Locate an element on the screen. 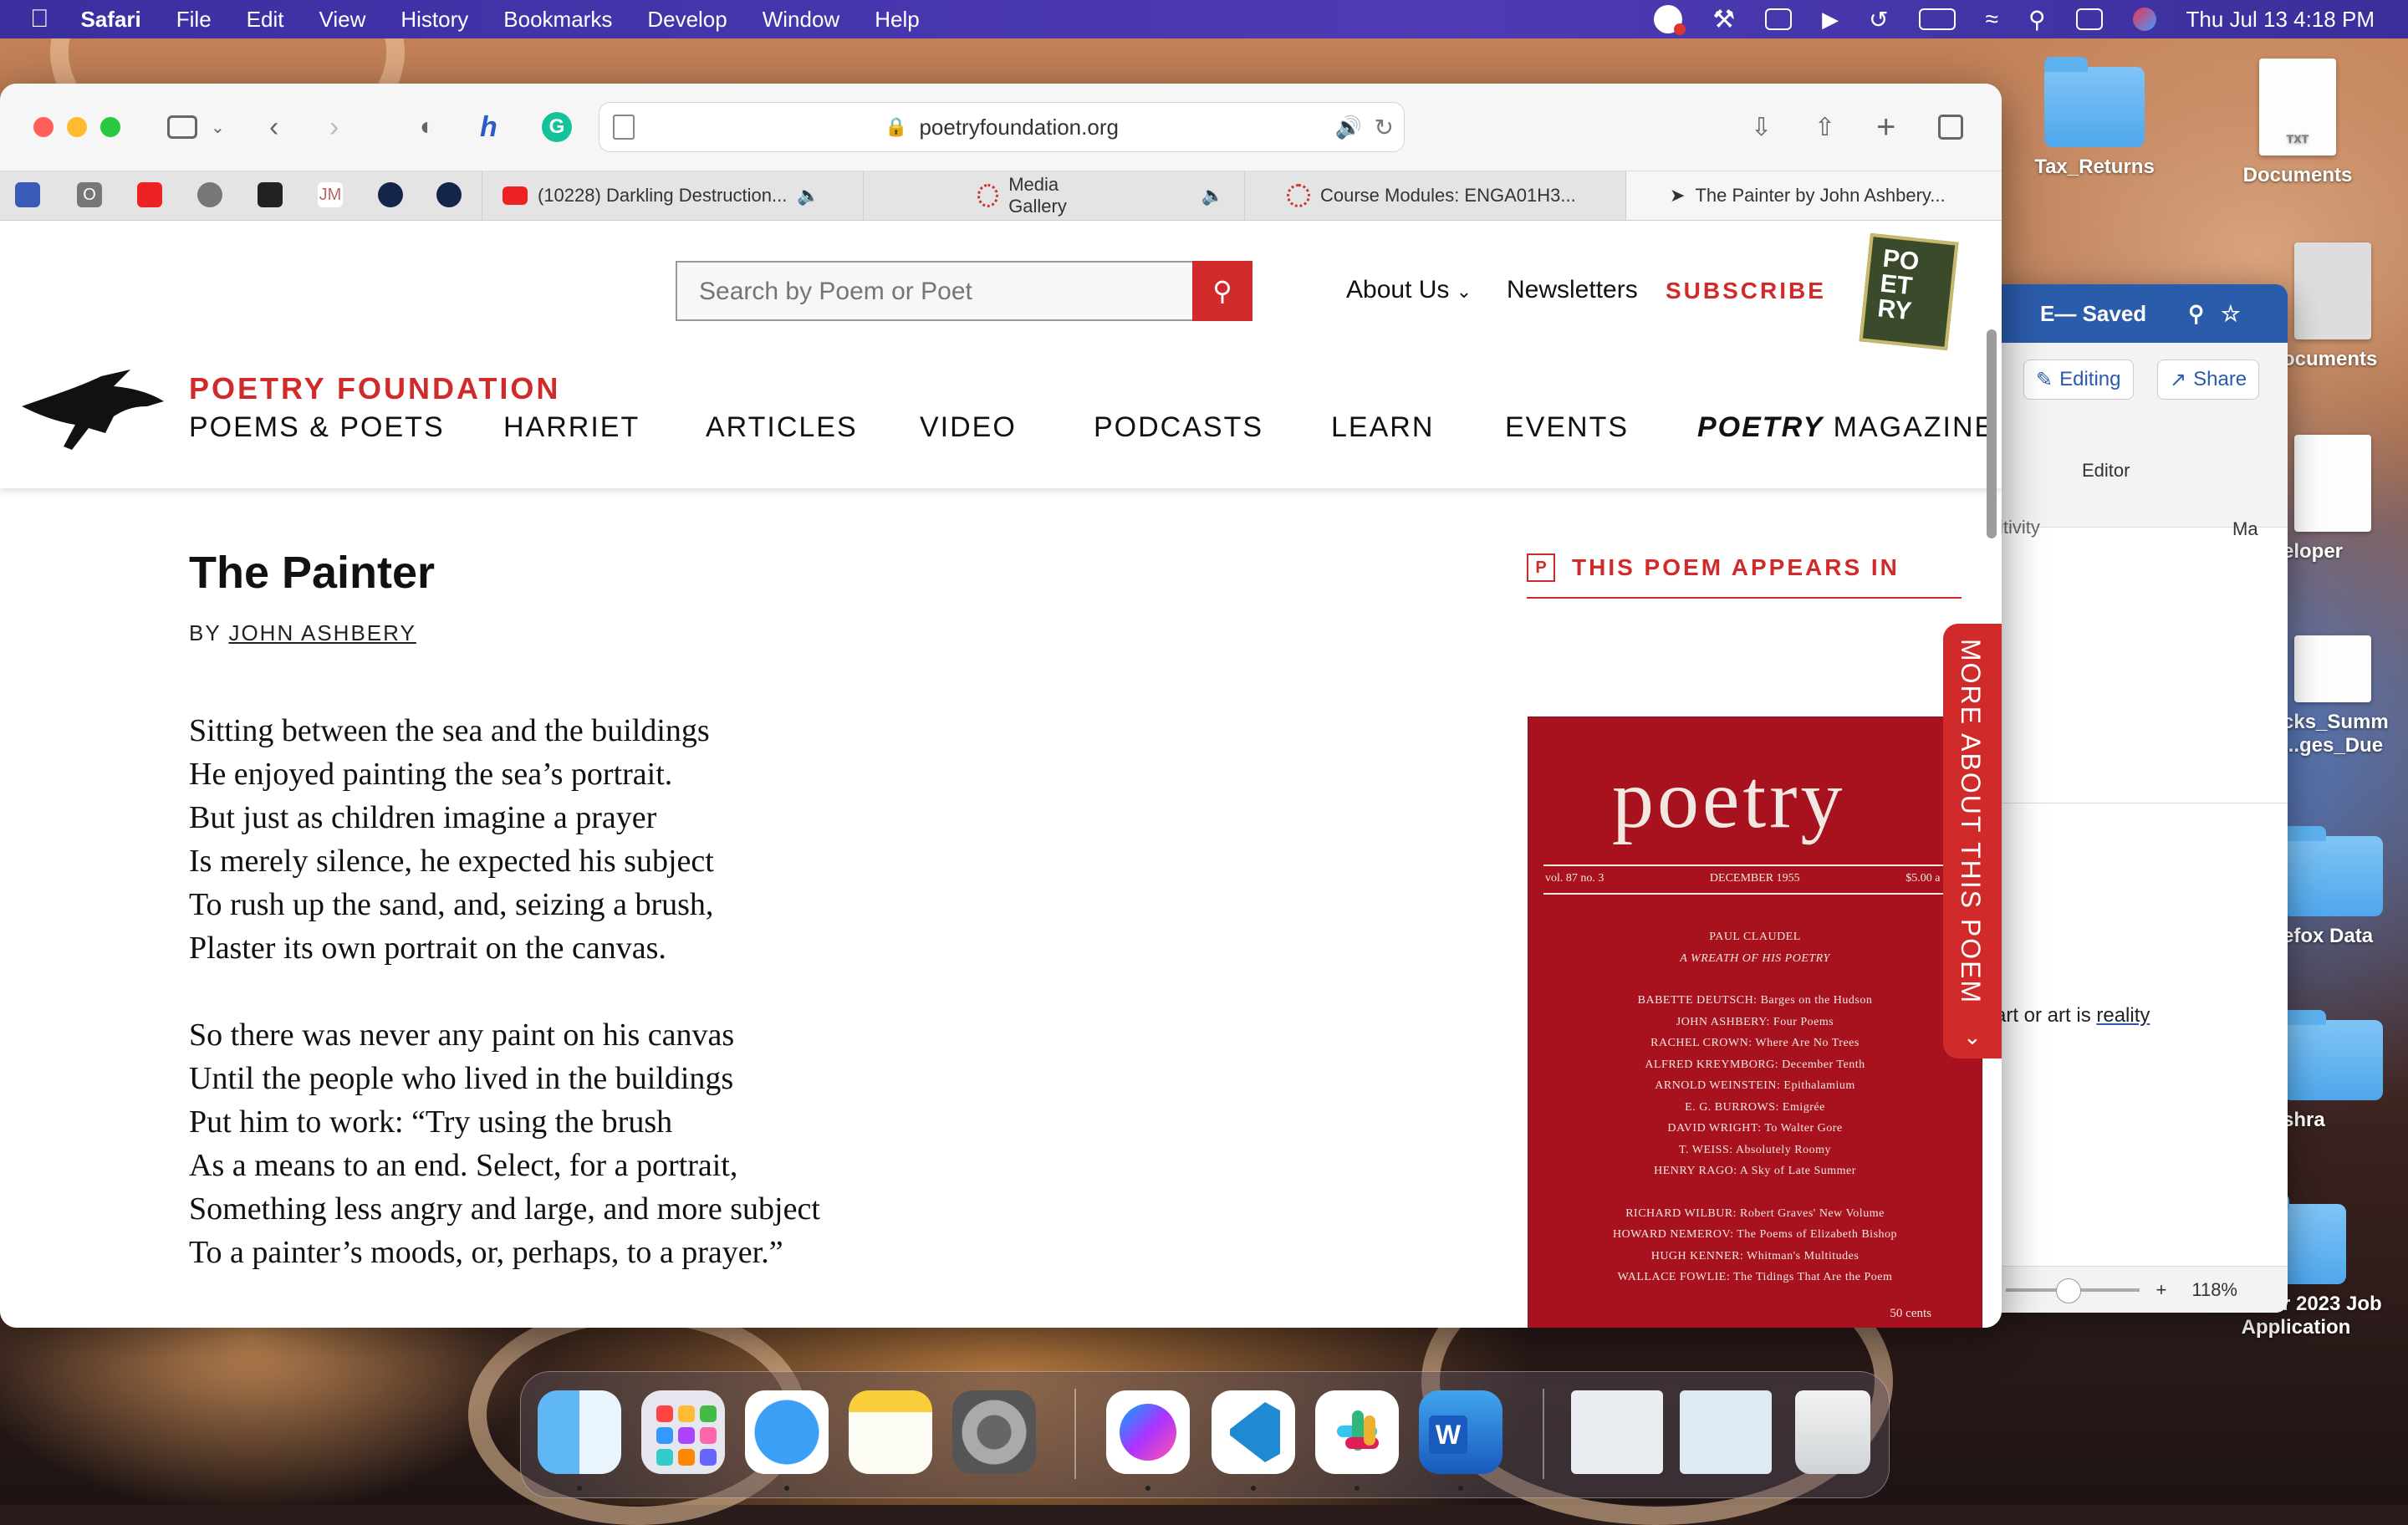 The width and height of the screenshot is (2408, 1525). tab-darkling-destruction: (10228) Darkling Destruction... 🔈 is located at coordinates (672, 195).